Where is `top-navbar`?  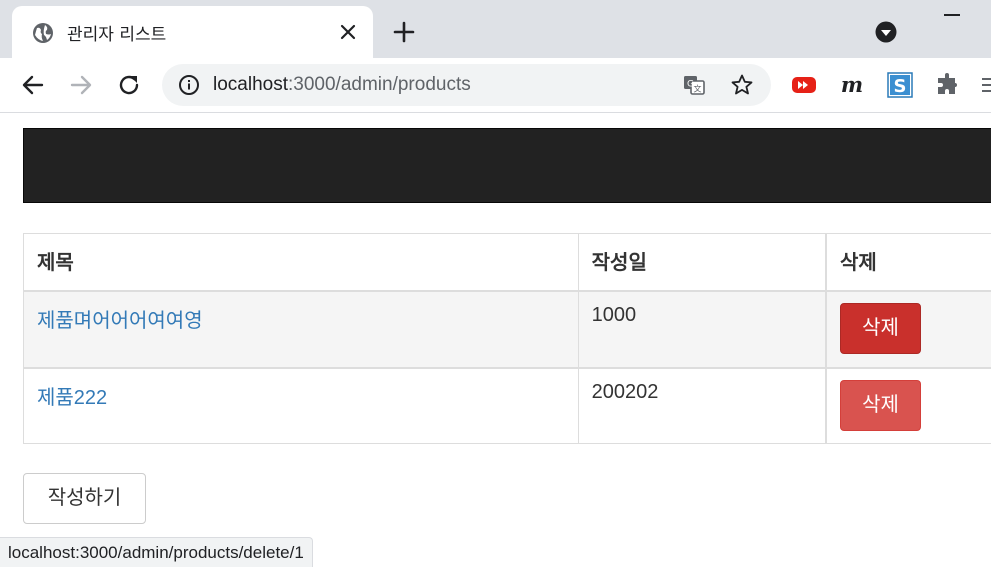 top-navbar is located at coordinates (507, 165).